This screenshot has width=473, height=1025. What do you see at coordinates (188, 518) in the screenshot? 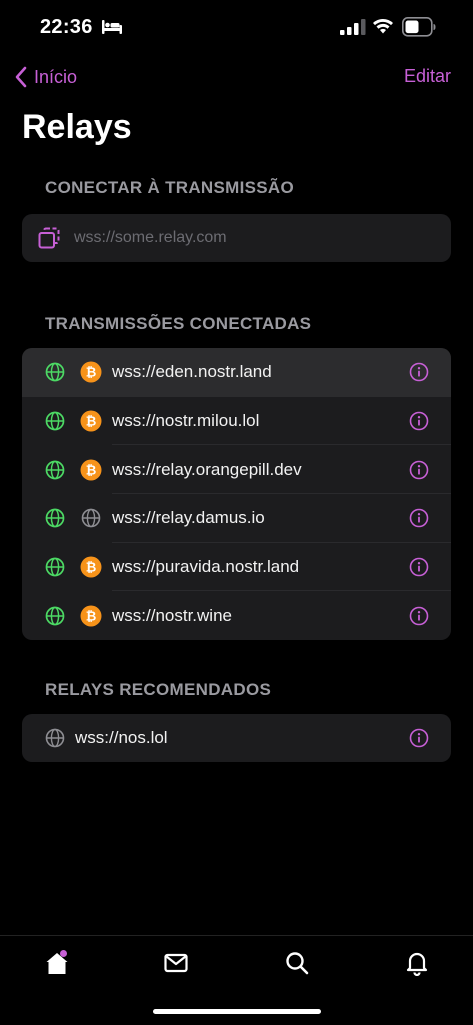
I see `relay-url: wss://relay.damus.io` at bounding box center [188, 518].